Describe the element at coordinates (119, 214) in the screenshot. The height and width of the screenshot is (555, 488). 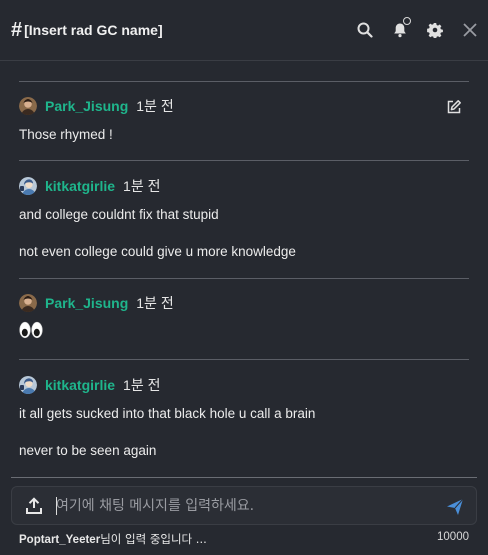
I see `message-text: and college couldnt fix that stupid` at that location.